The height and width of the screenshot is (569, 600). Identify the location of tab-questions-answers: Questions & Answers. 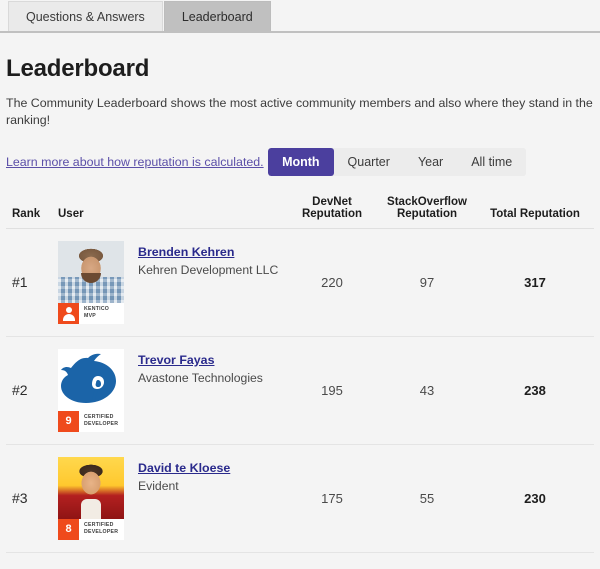
(85, 16).